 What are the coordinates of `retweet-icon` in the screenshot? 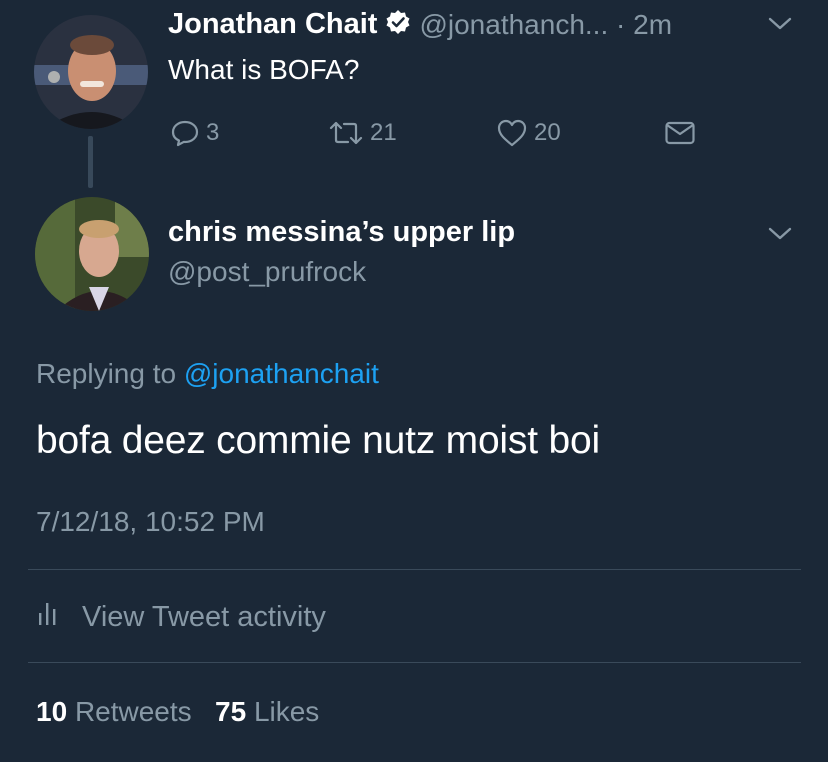 It's located at (346, 133).